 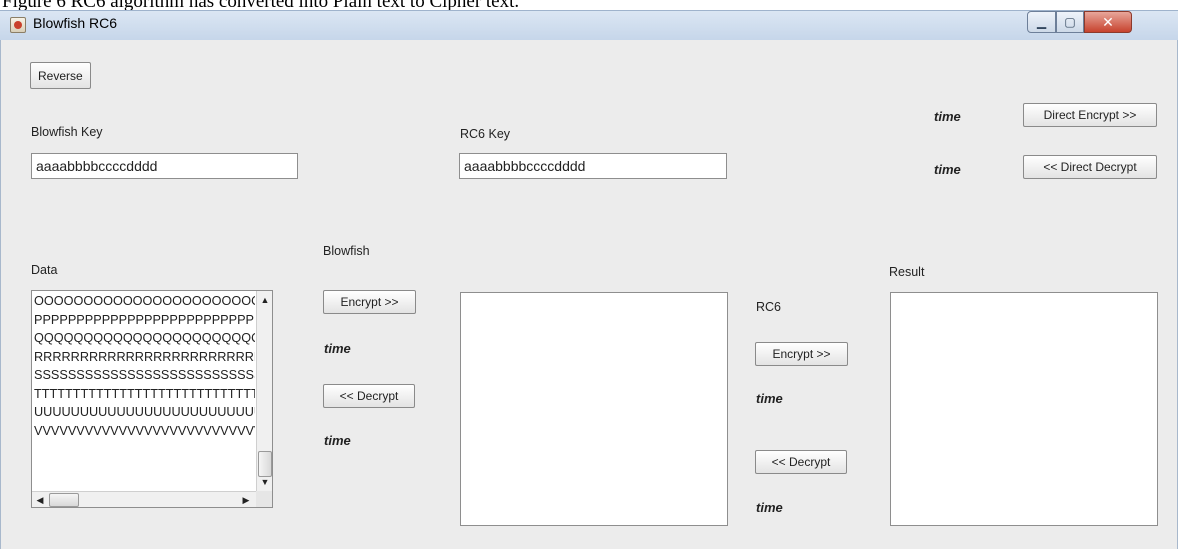 I want to click on horizontal-scroll-thumb, so click(x=64, y=500).